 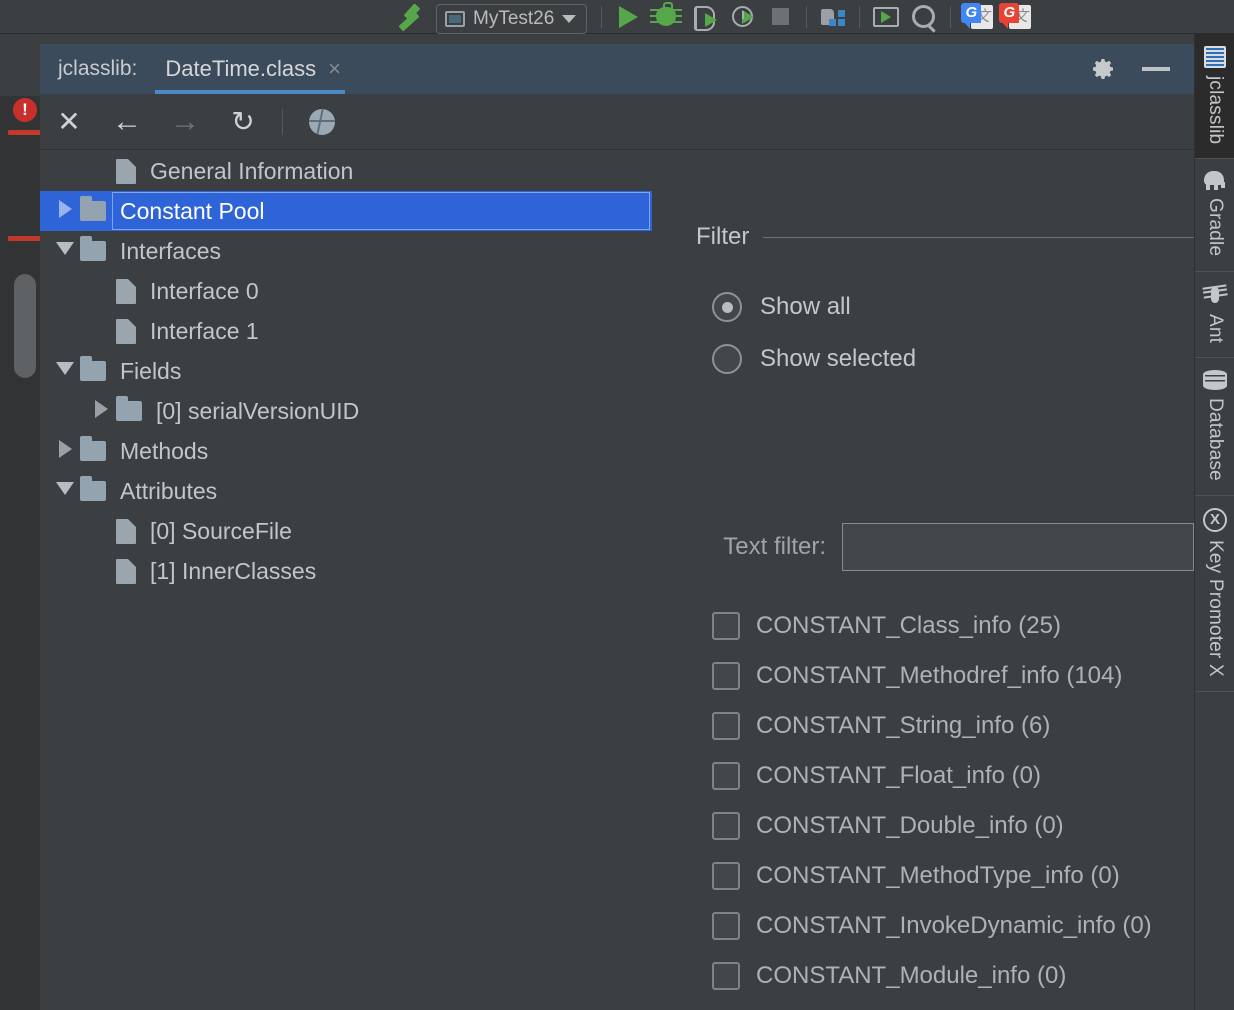 I want to click on build-button, so click(x=409, y=17).